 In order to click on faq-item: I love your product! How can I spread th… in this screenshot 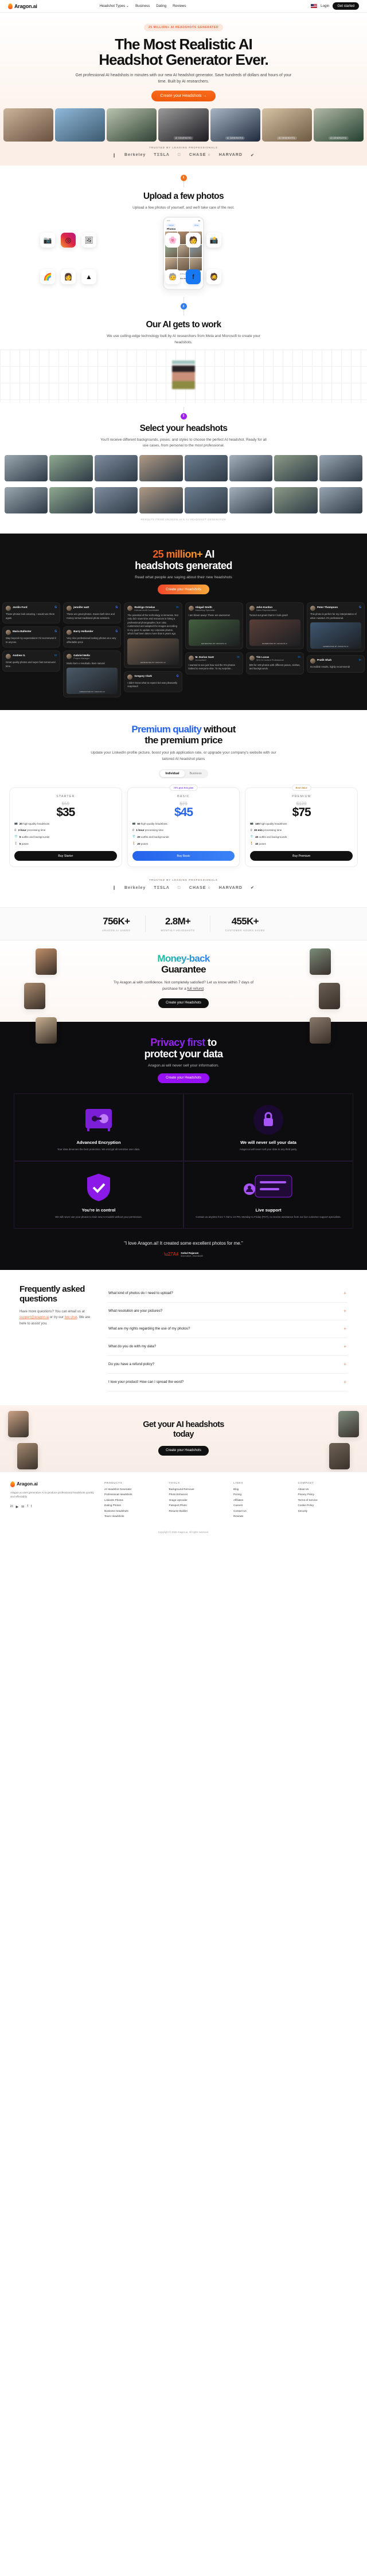, I will do `click(228, 1382)`.